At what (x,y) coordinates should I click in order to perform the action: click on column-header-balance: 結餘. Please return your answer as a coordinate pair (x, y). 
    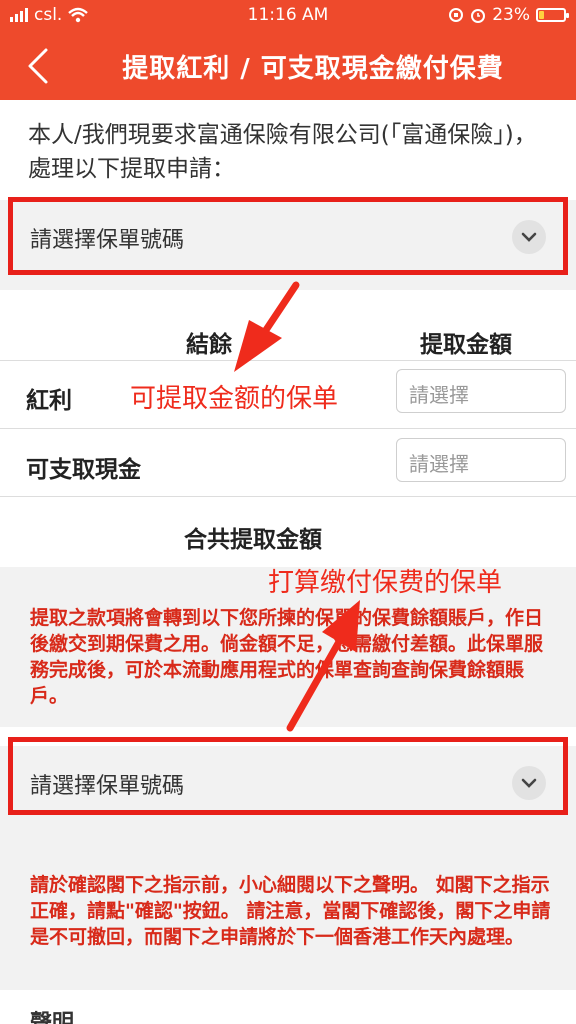
    Looking at the image, I should click on (209, 345).